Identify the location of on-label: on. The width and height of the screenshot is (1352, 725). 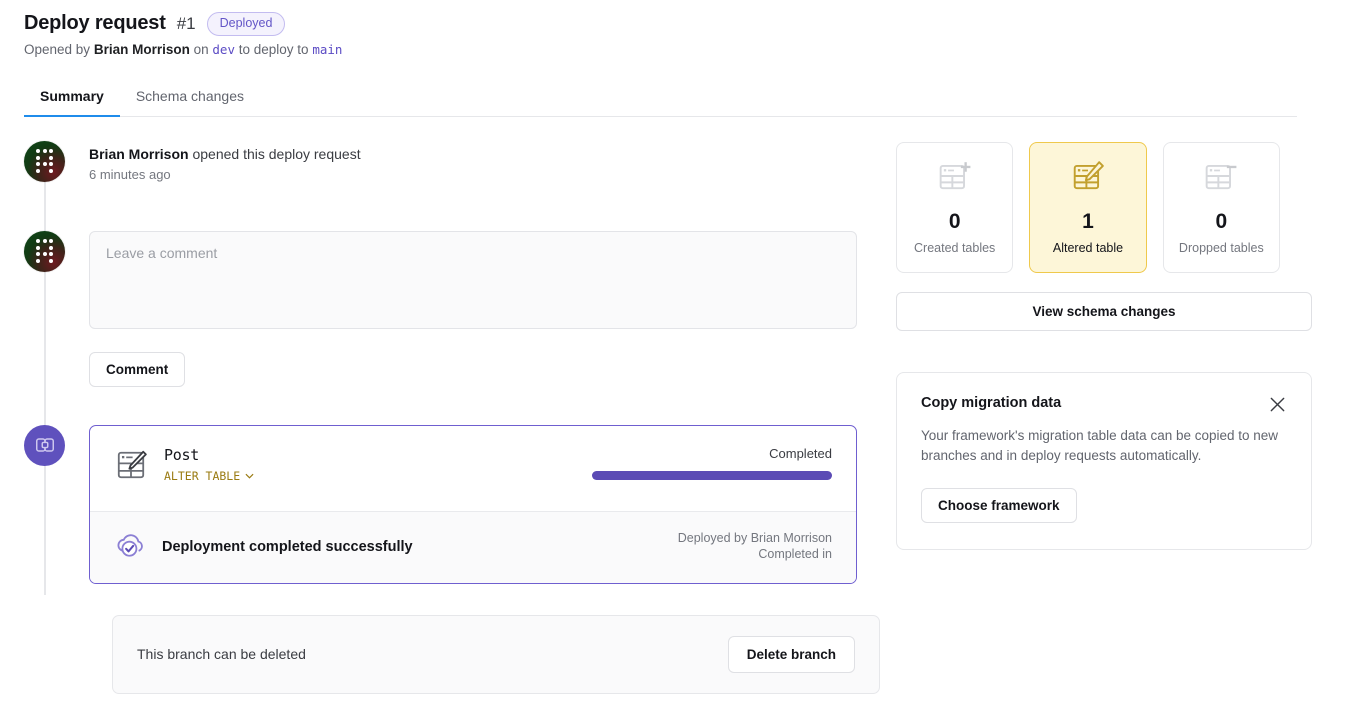
(201, 49).